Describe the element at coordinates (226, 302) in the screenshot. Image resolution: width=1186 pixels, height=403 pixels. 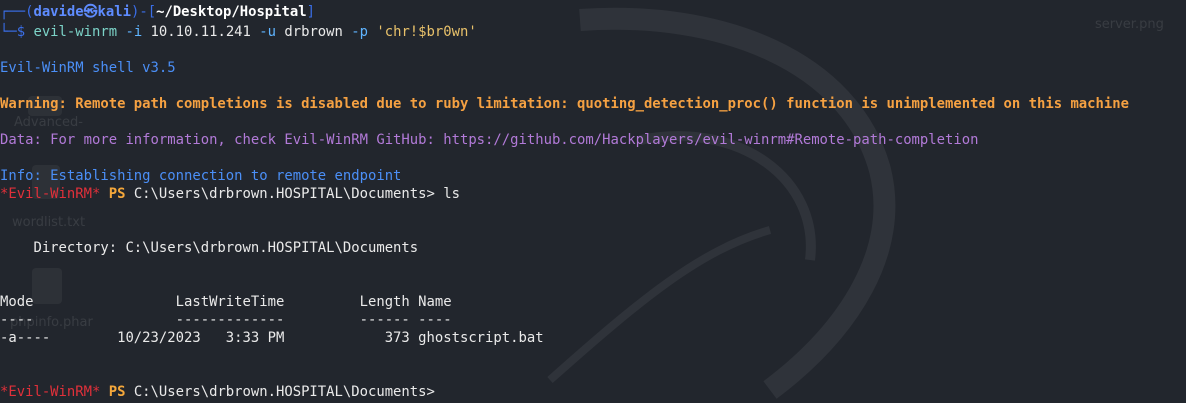
I see `listing-header: Mode LastWriteTime Length Name` at that location.